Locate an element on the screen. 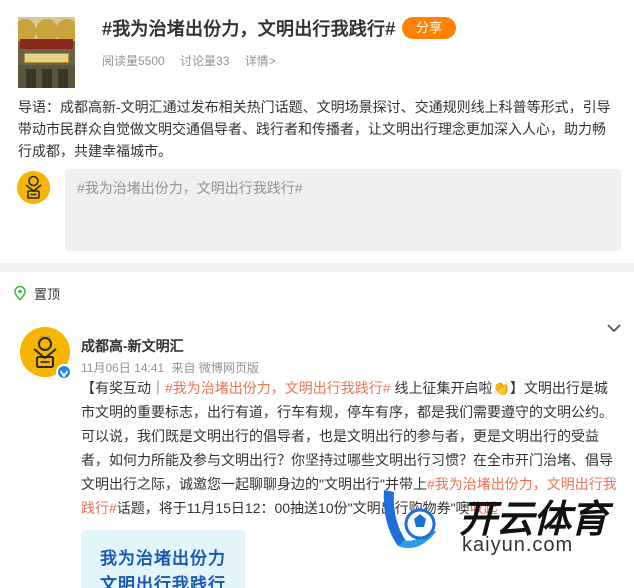 The width and height of the screenshot is (634, 588). verified-badge-icon is located at coordinates (64, 372).